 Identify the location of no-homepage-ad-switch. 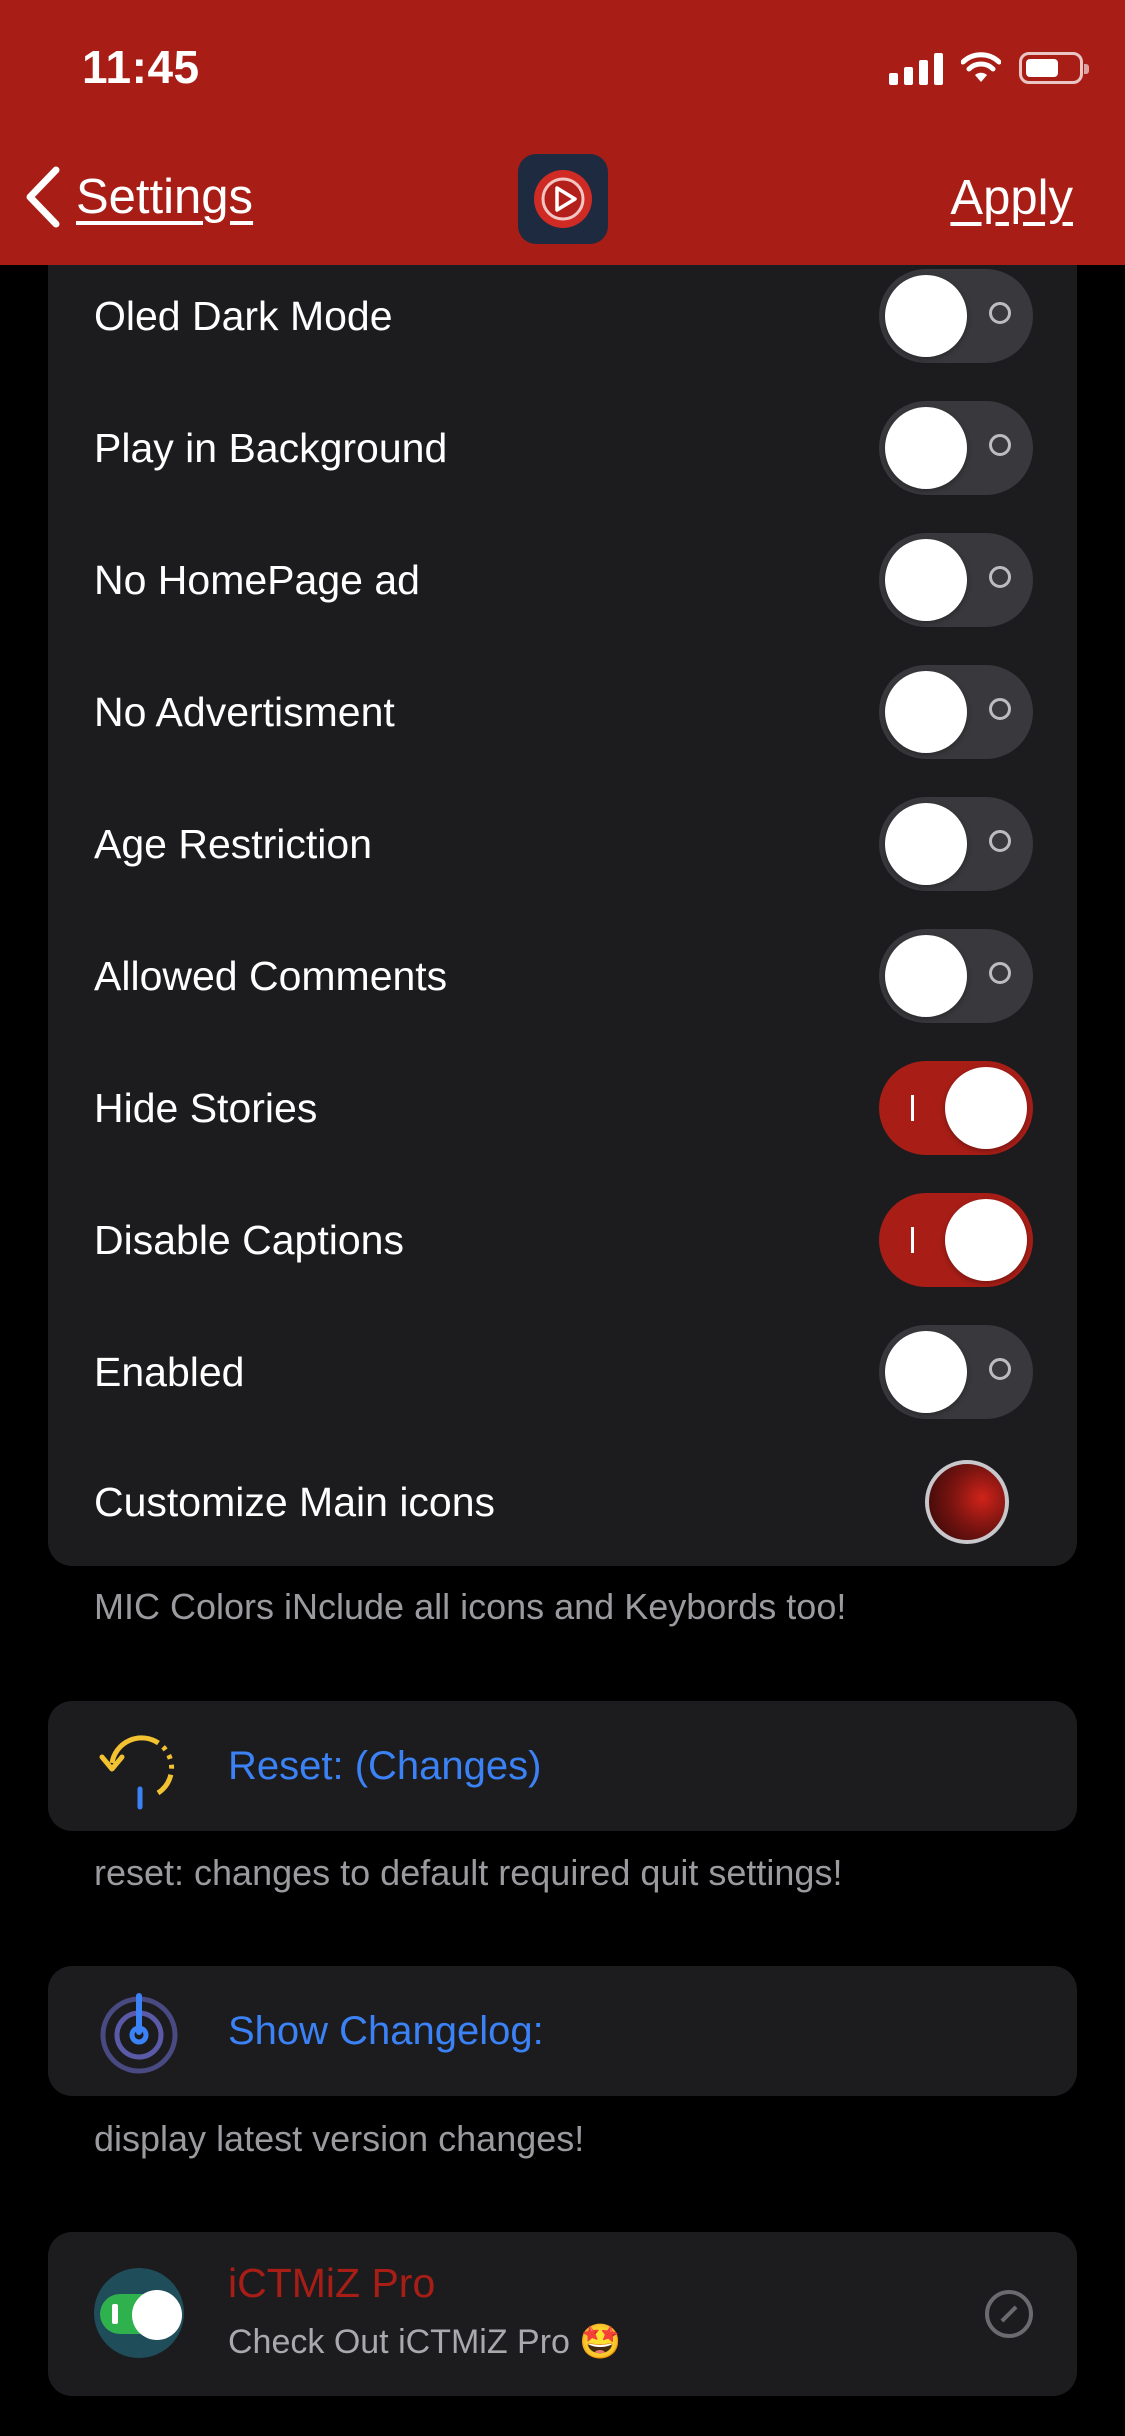
(956, 580).